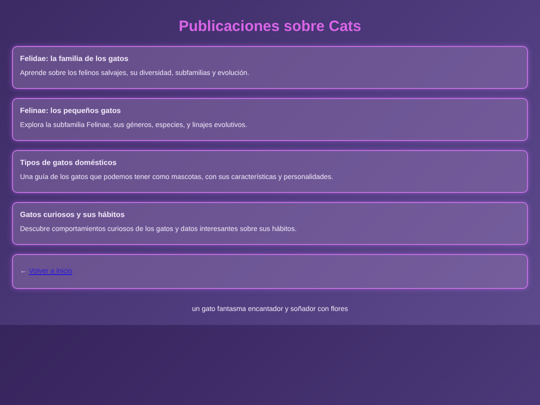 This screenshot has height=405, width=540. Describe the element at coordinates (270, 26) in the screenshot. I see `page-title: Publicaciones sobre Cats` at that location.